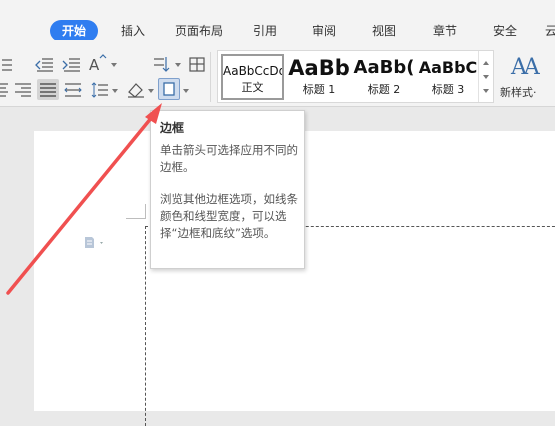 The height and width of the screenshot is (426, 555). Describe the element at coordinates (136, 90) in the screenshot. I see `shading-icon` at that location.